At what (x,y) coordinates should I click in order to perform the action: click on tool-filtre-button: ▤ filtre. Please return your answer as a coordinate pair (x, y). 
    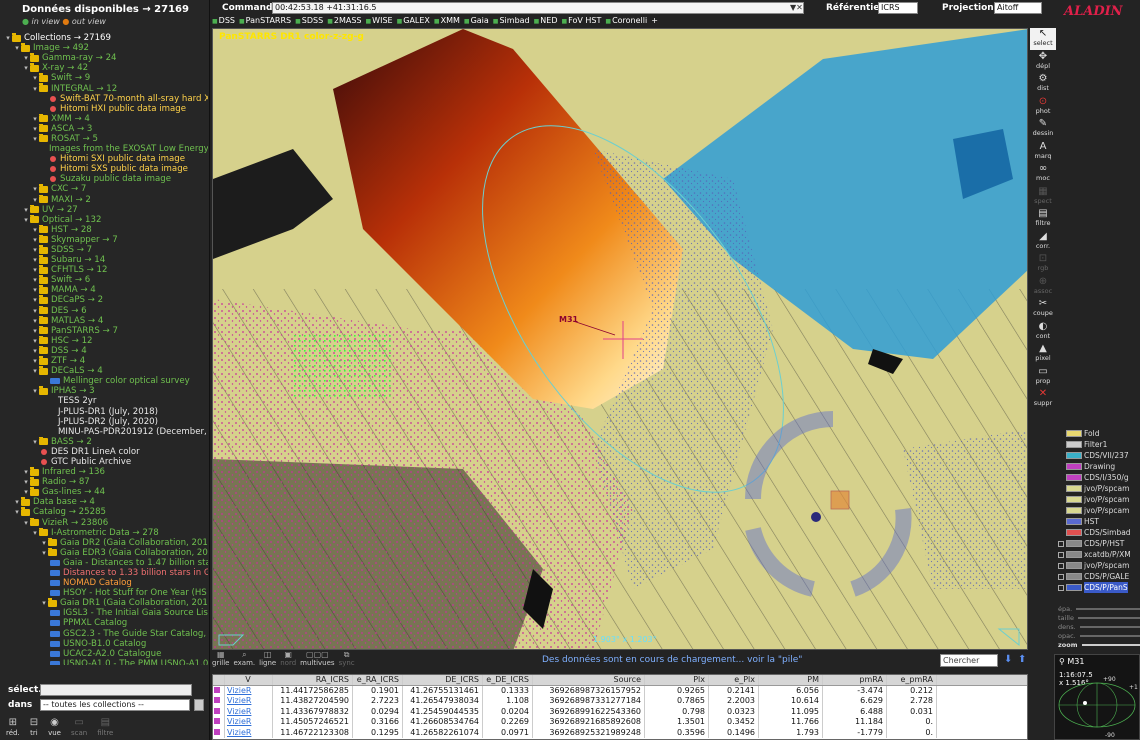
    Looking at the image, I should click on (1043, 219).